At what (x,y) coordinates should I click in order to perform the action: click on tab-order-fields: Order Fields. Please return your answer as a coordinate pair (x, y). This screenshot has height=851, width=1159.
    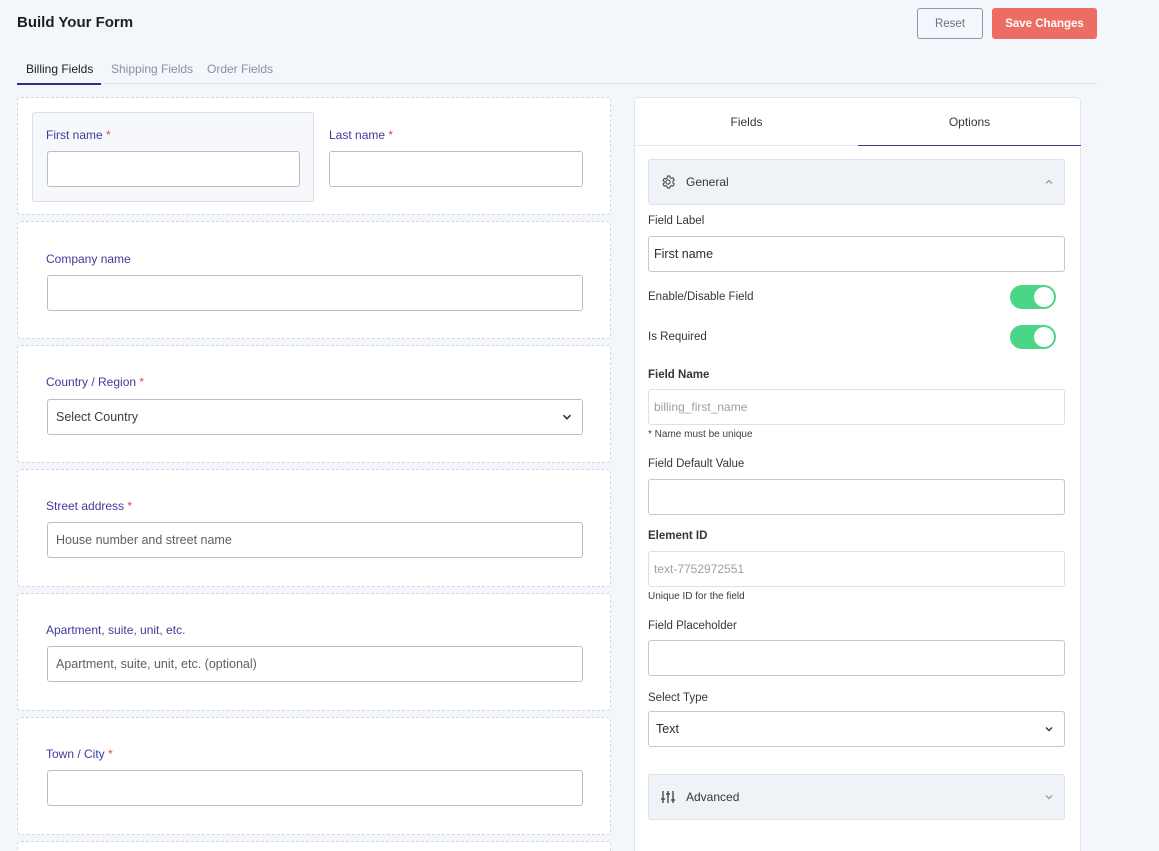
    Looking at the image, I should click on (240, 72).